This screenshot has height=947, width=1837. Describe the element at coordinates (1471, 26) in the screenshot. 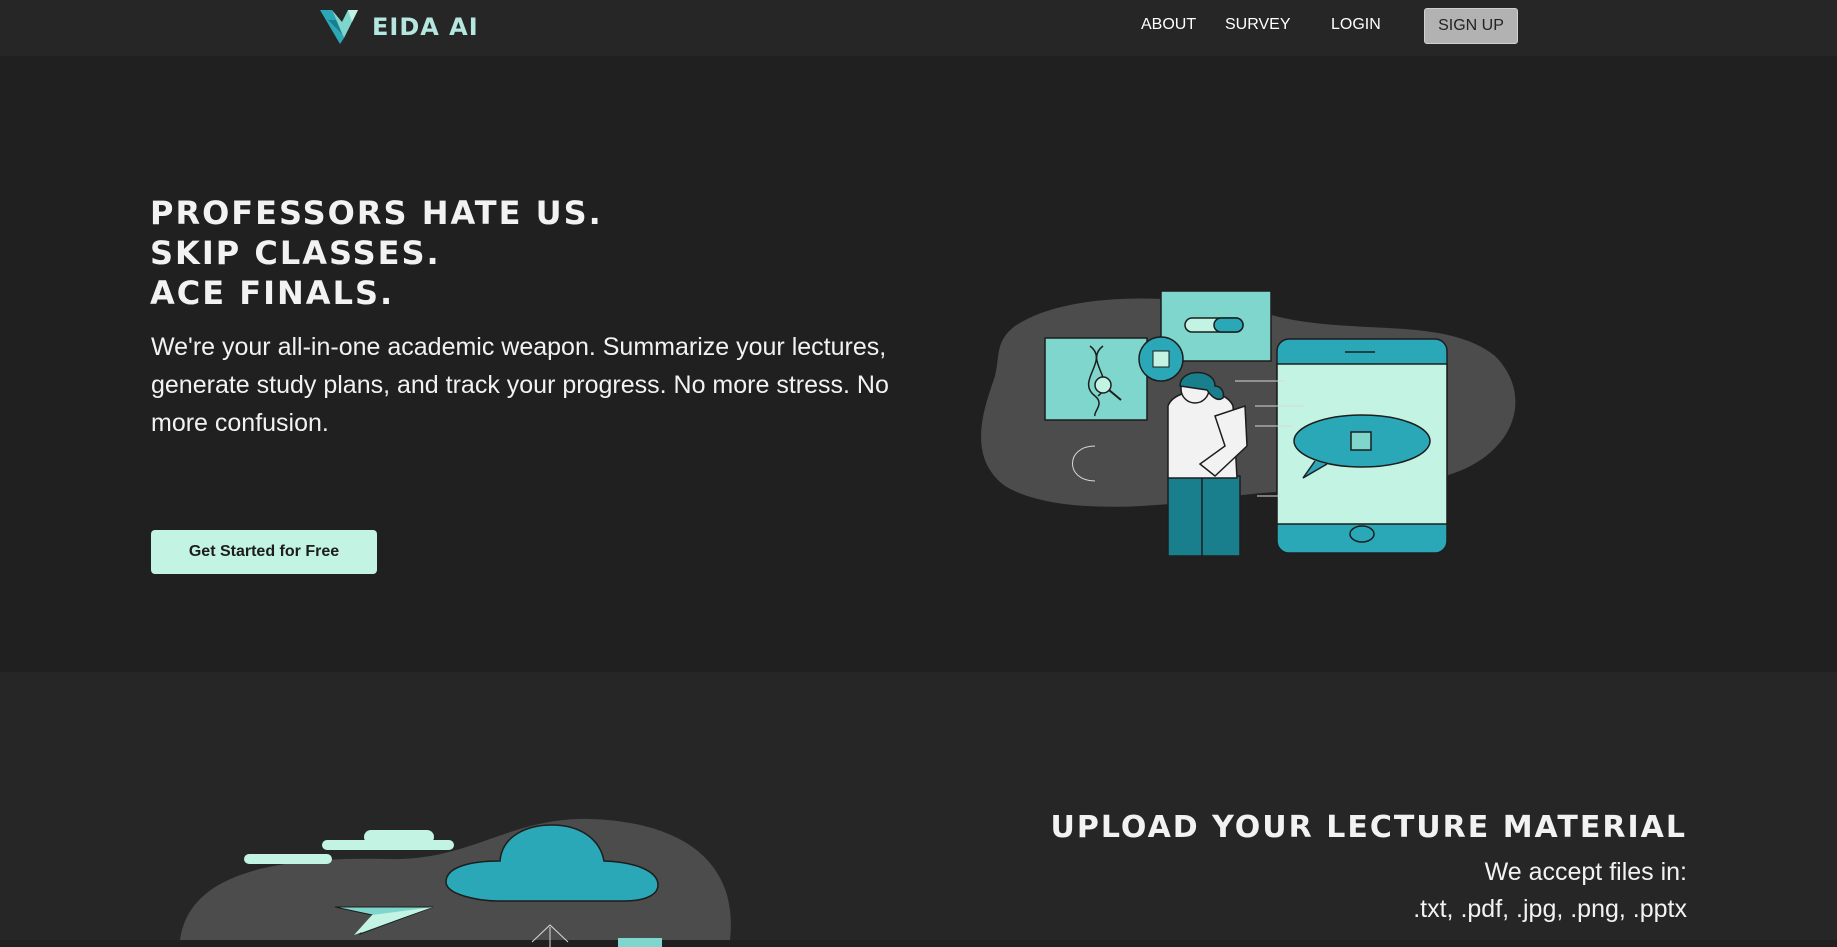

I see `signup-button: SIGN UP` at that location.